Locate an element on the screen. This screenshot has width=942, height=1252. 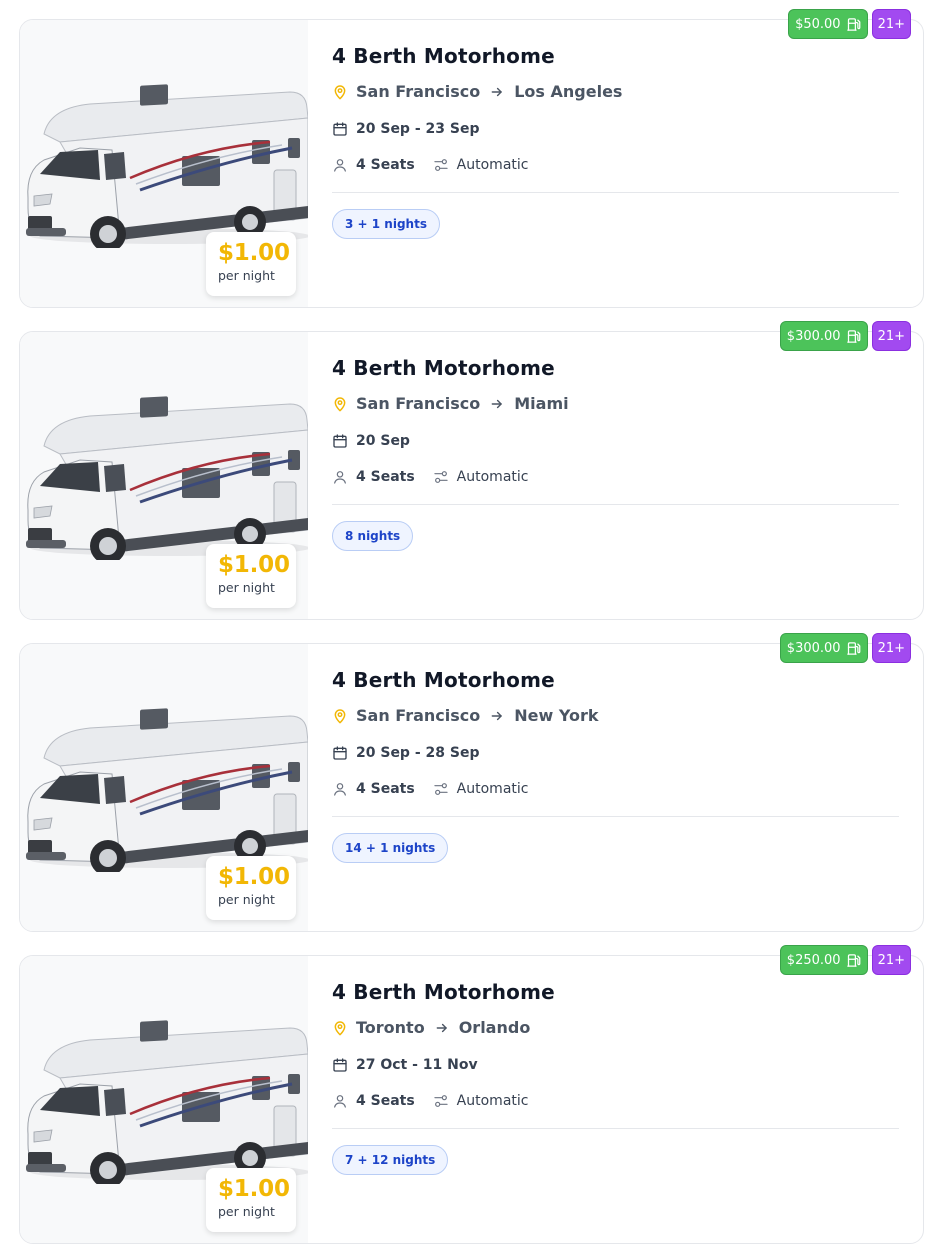
travel-dates: 20 Sep - 28 Sep is located at coordinates (405, 753).